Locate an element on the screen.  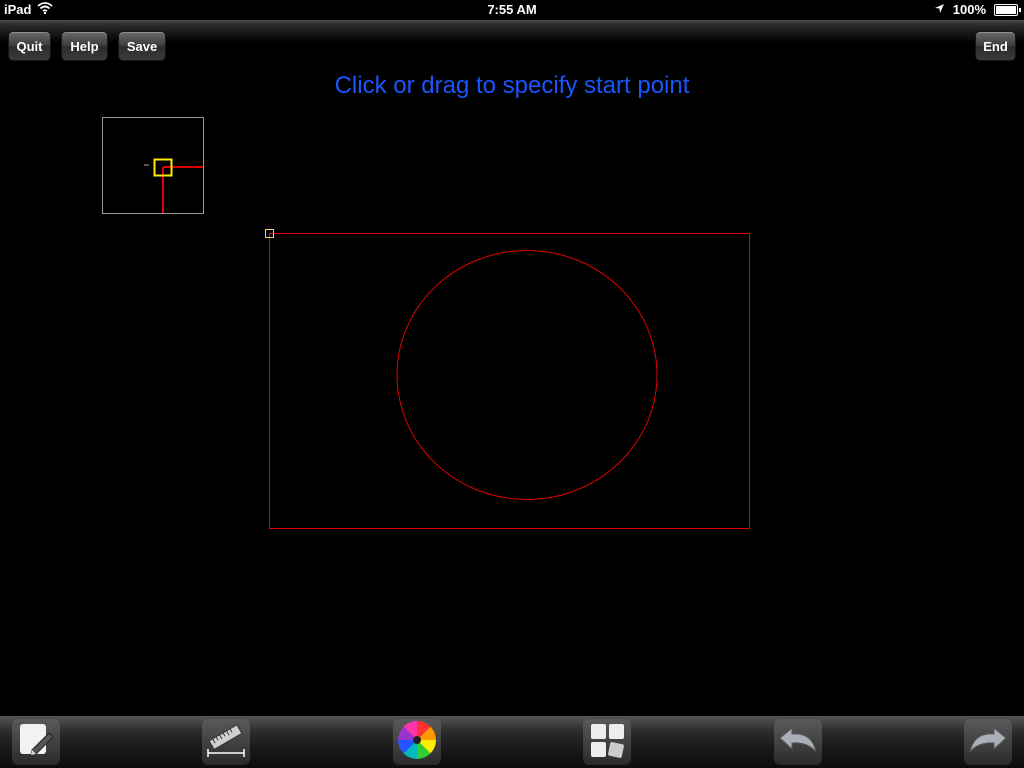
measure-tool-button is located at coordinates (226, 742).